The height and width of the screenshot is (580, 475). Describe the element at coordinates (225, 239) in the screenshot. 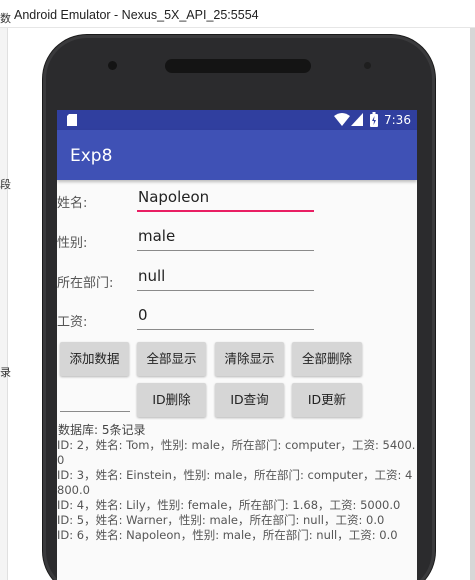

I see `gender-field: male` at that location.